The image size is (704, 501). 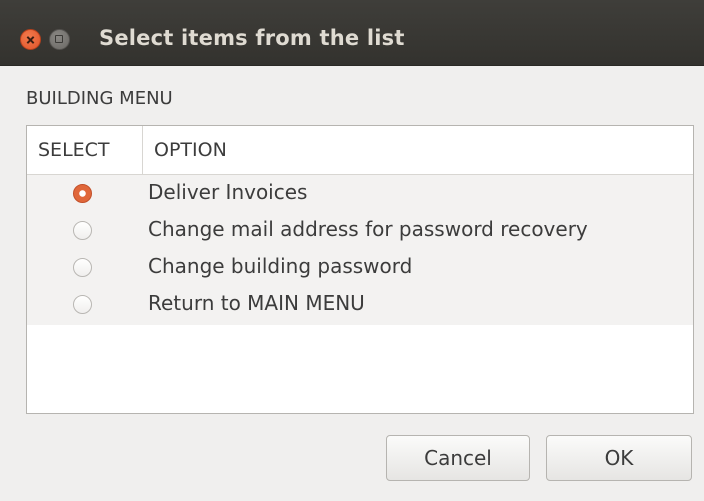 I want to click on column-header-select: SELECT, so click(x=85, y=150).